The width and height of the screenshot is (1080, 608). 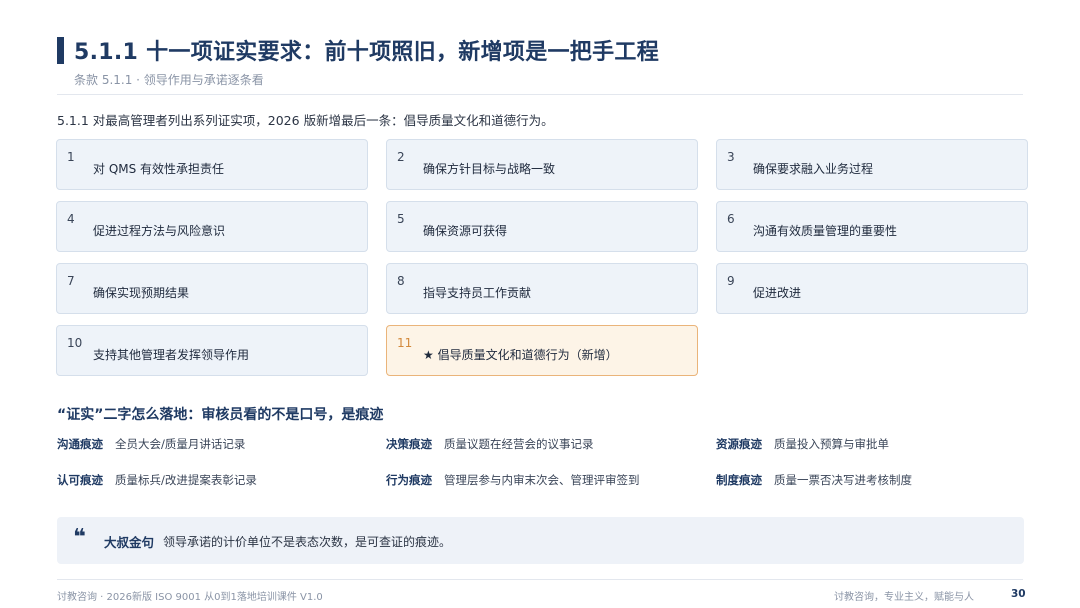 I want to click on requirement-label: 促进改进, so click(x=777, y=293).